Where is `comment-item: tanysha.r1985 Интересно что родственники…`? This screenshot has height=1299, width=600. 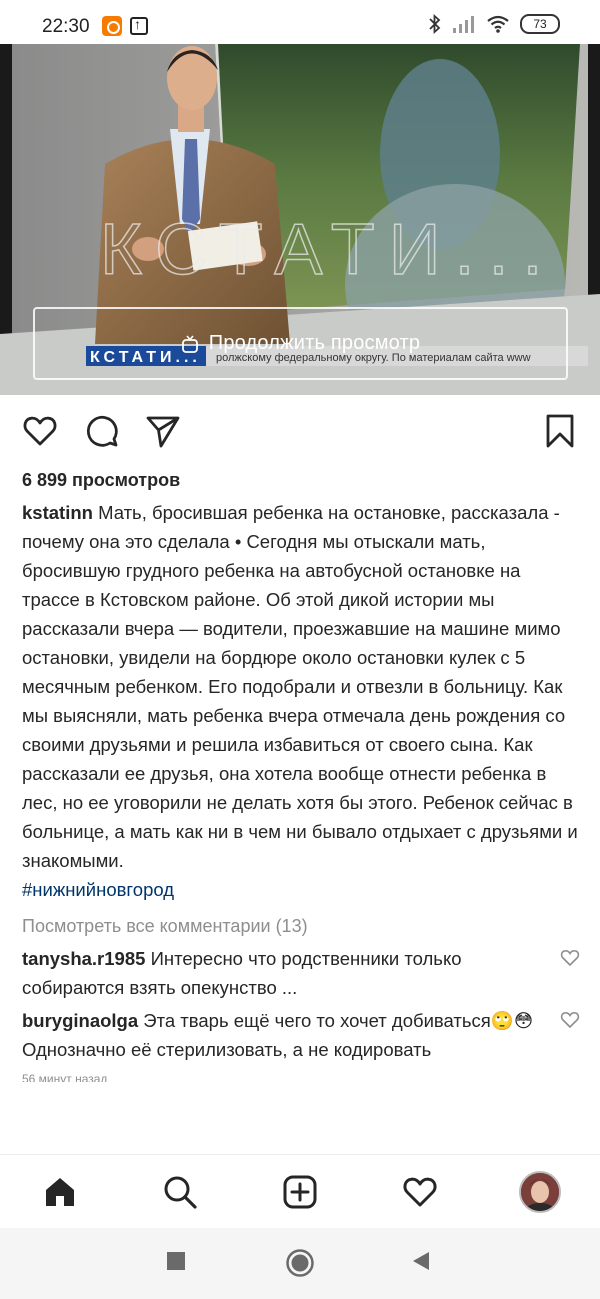 comment-item: tanysha.r1985 Интересно что родственники… is located at coordinates (302, 973).